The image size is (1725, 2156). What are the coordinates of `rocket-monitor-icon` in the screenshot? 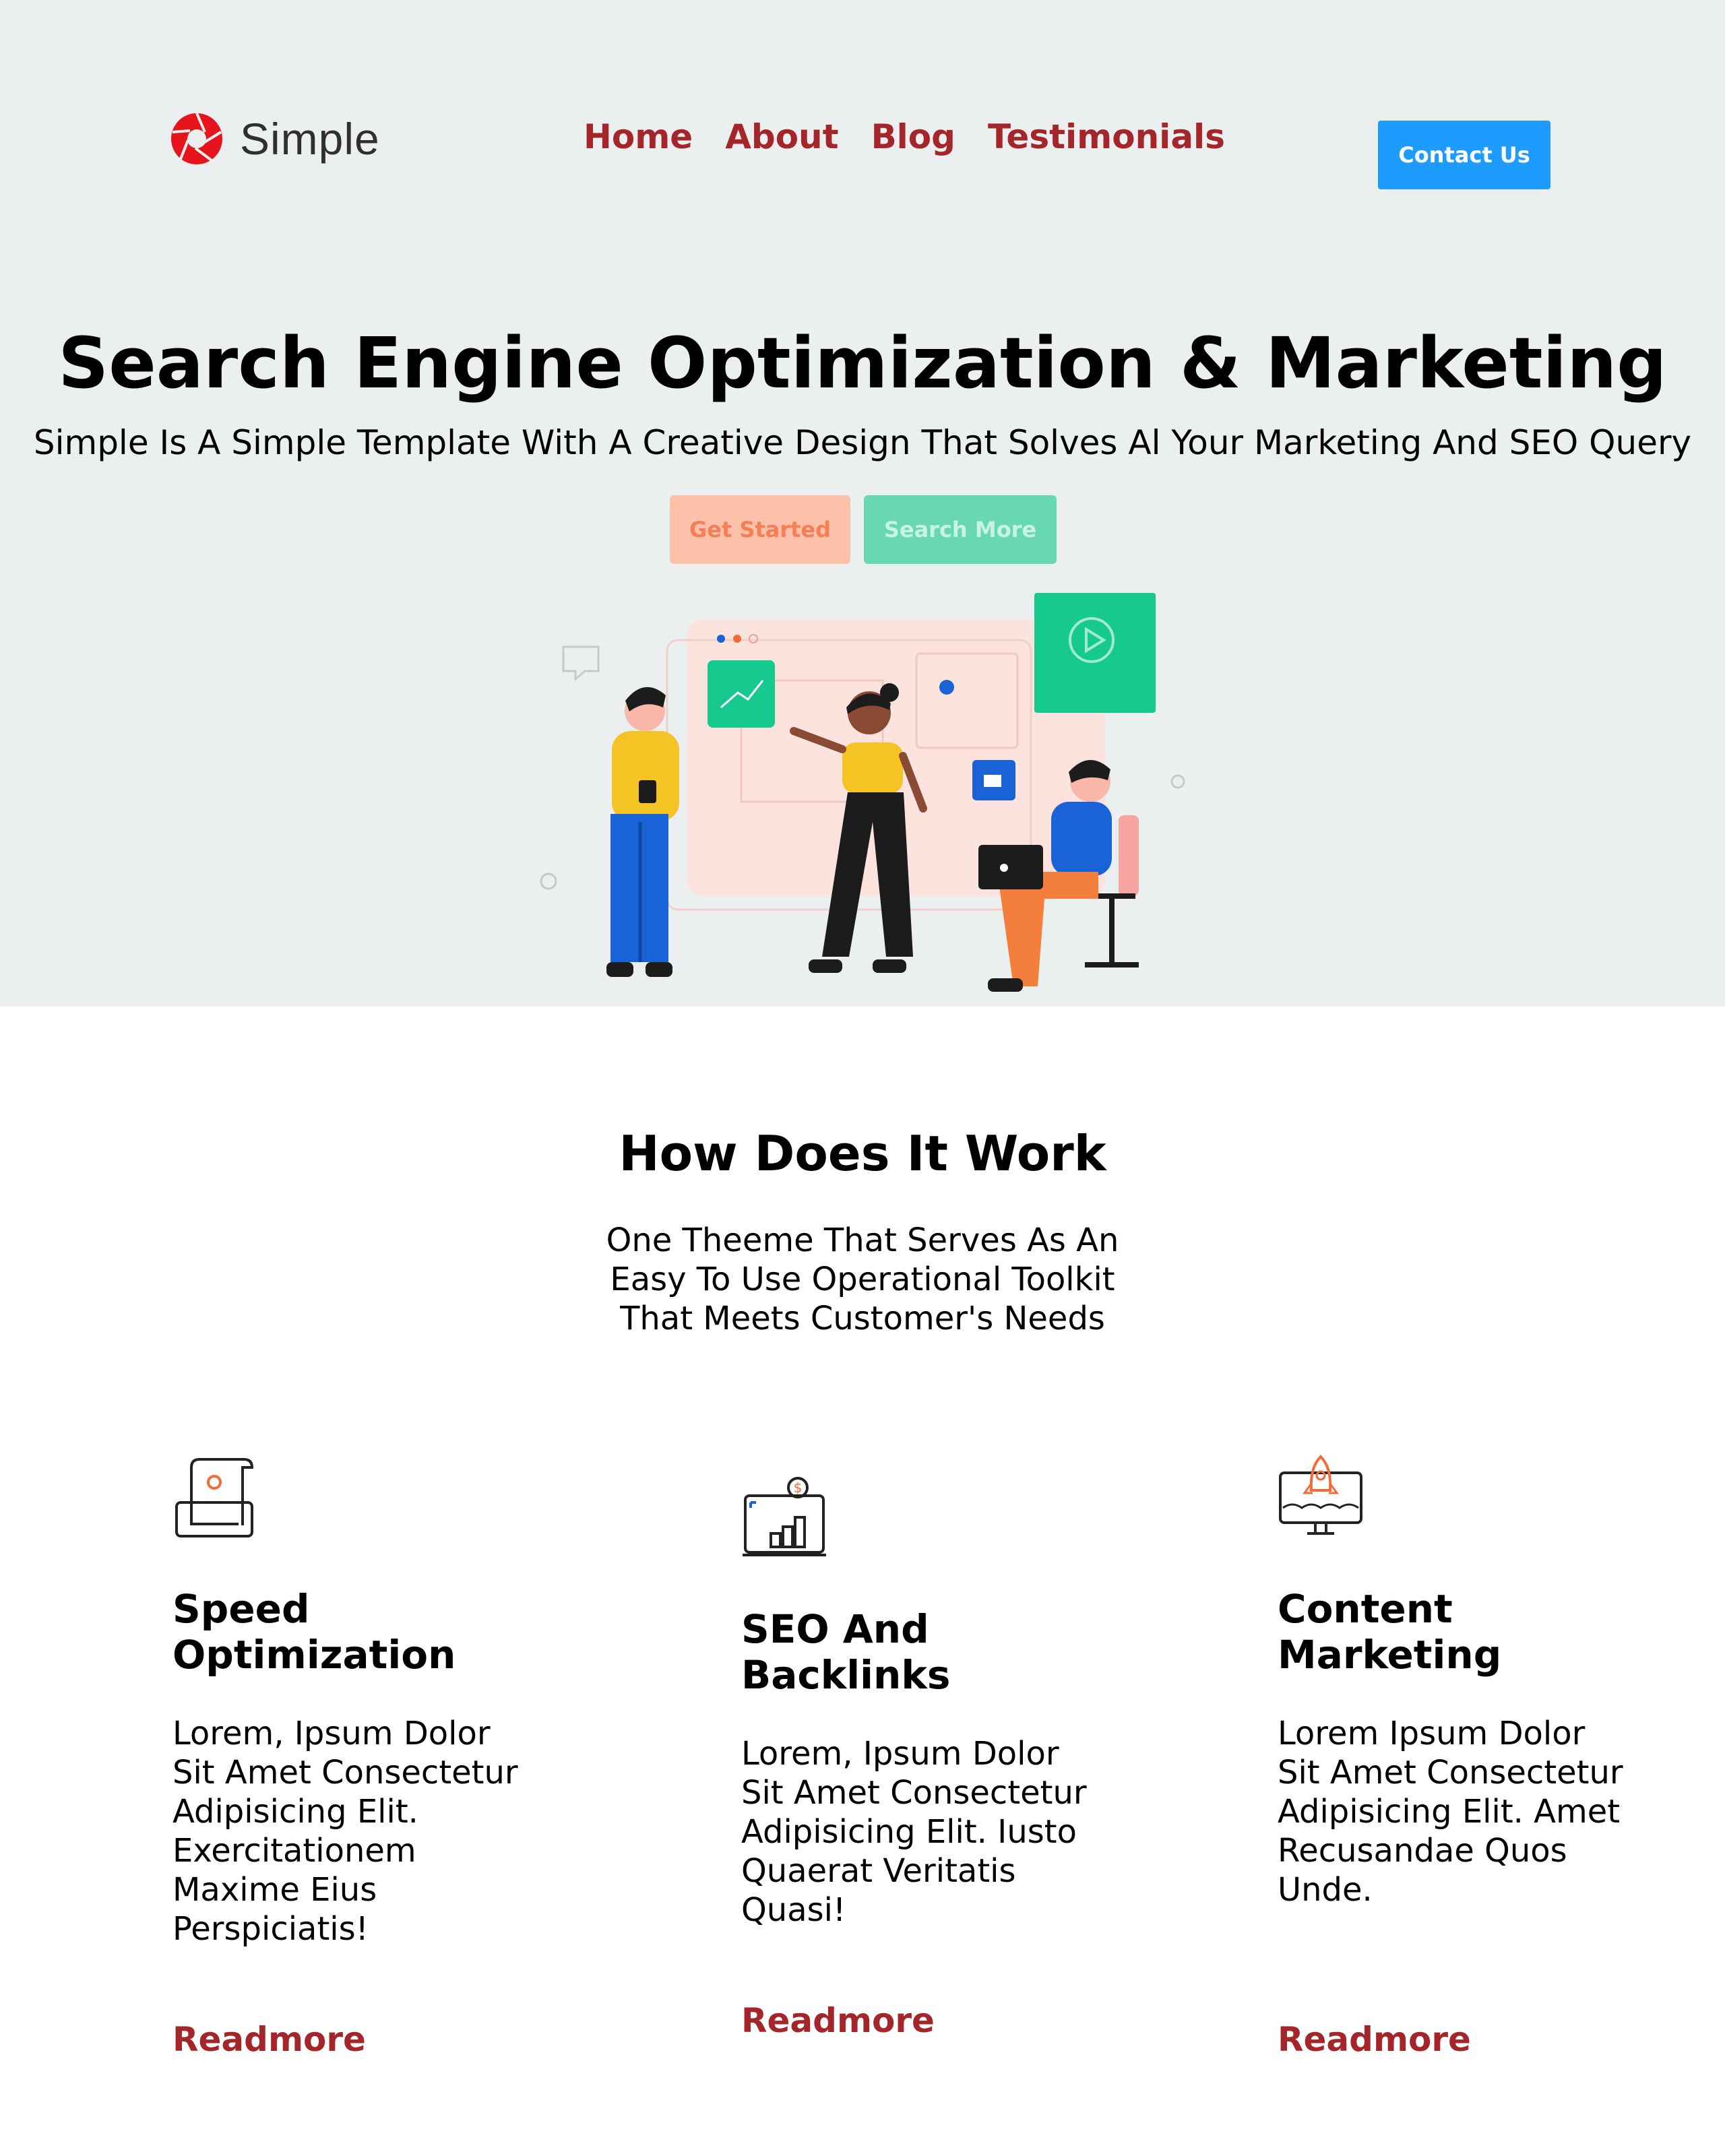 It's located at (1320, 1495).